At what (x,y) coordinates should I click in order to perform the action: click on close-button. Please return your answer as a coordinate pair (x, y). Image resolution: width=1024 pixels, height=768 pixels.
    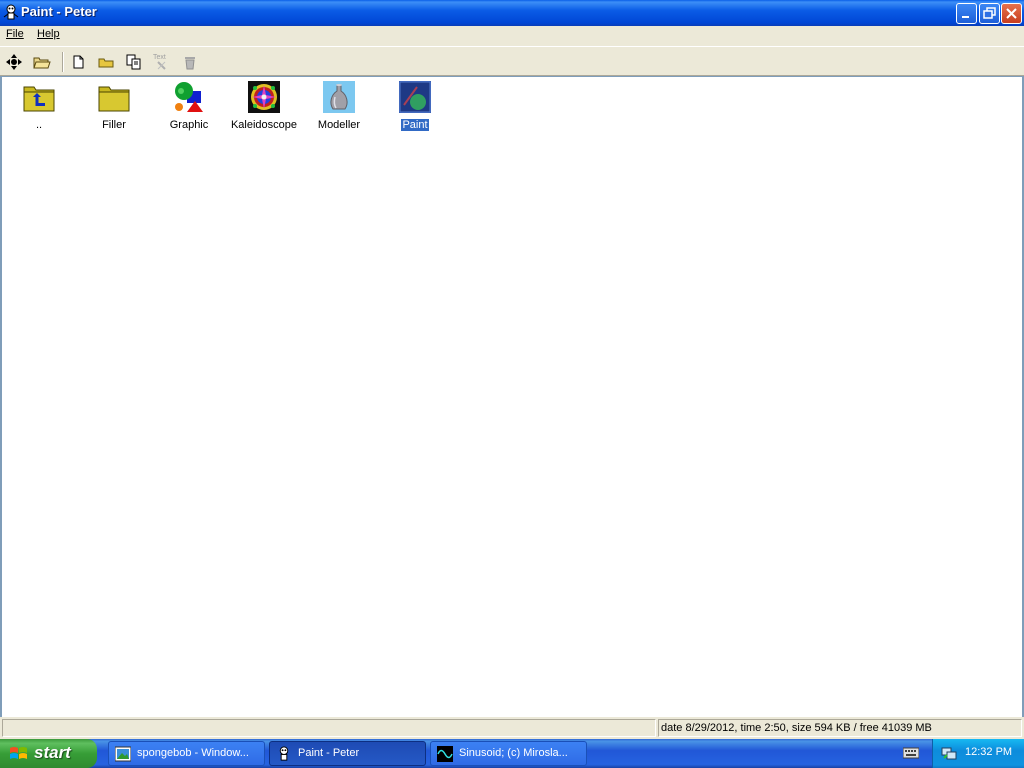
    Looking at the image, I should click on (1011, 13).